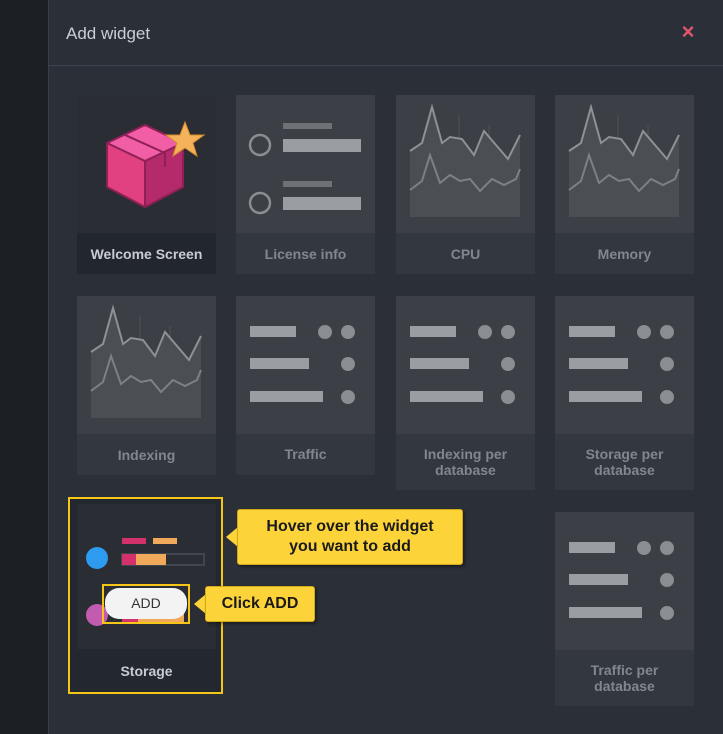  Describe the element at coordinates (624, 678) in the screenshot. I see `widget-label: Traffic per database` at that location.